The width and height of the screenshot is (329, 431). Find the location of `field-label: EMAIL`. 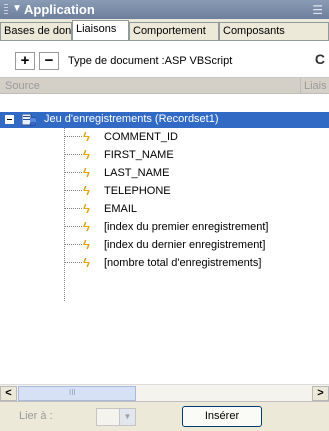

field-label: EMAIL is located at coordinates (121, 209).